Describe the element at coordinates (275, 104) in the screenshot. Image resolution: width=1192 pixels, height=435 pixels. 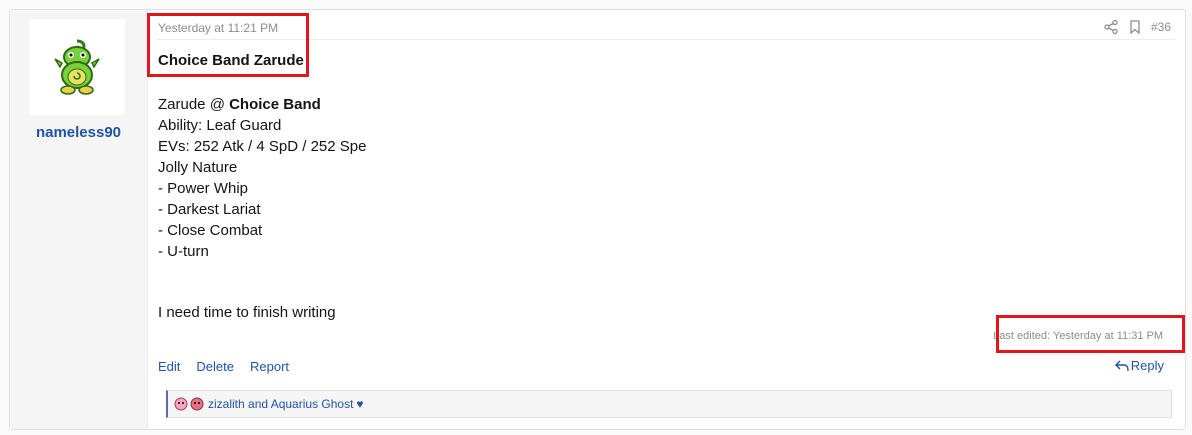
I see `set-item: Choice Band` at that location.